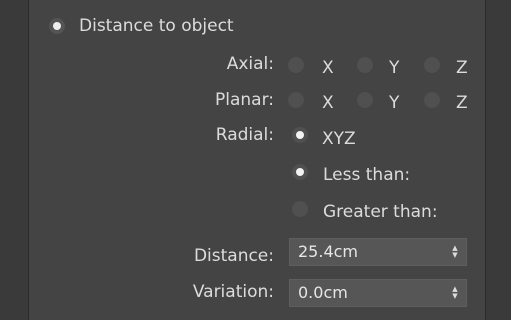 The image size is (511, 320). What do you see at coordinates (328, 252) in the screenshot?
I see `distance-value: 25.4cm` at bounding box center [328, 252].